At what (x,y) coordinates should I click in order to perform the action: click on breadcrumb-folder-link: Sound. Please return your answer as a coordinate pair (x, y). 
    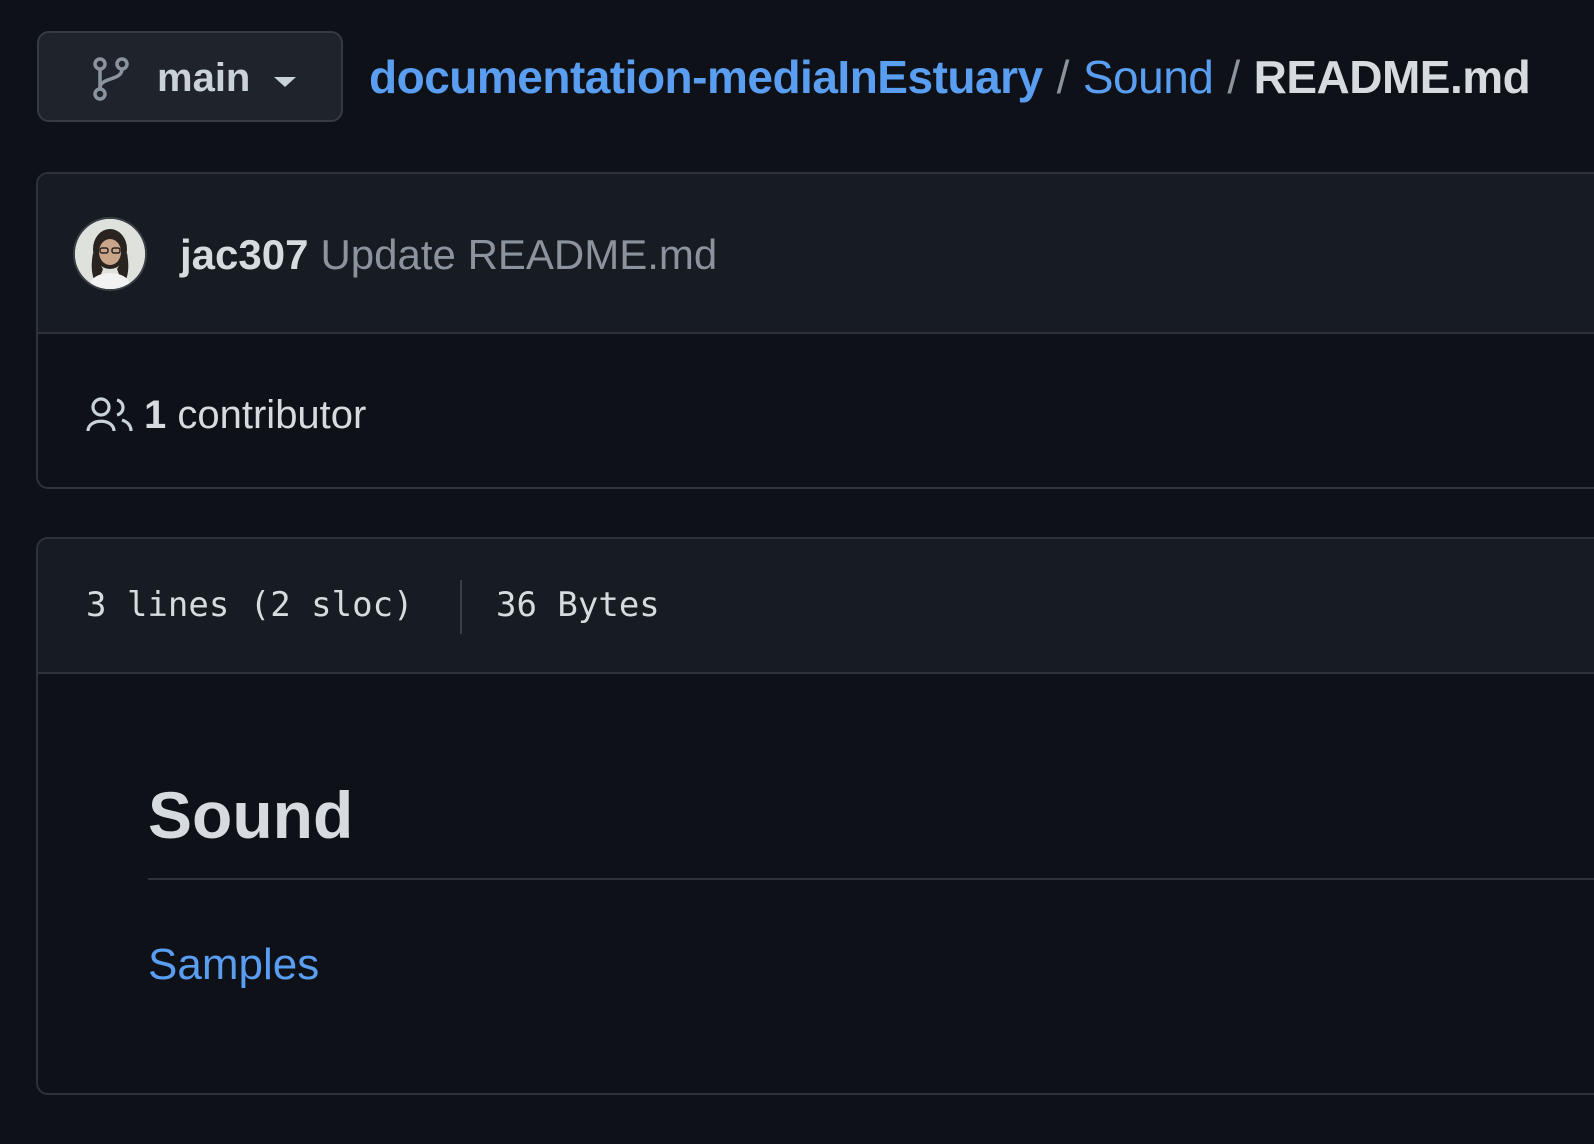
    Looking at the image, I should click on (1148, 77).